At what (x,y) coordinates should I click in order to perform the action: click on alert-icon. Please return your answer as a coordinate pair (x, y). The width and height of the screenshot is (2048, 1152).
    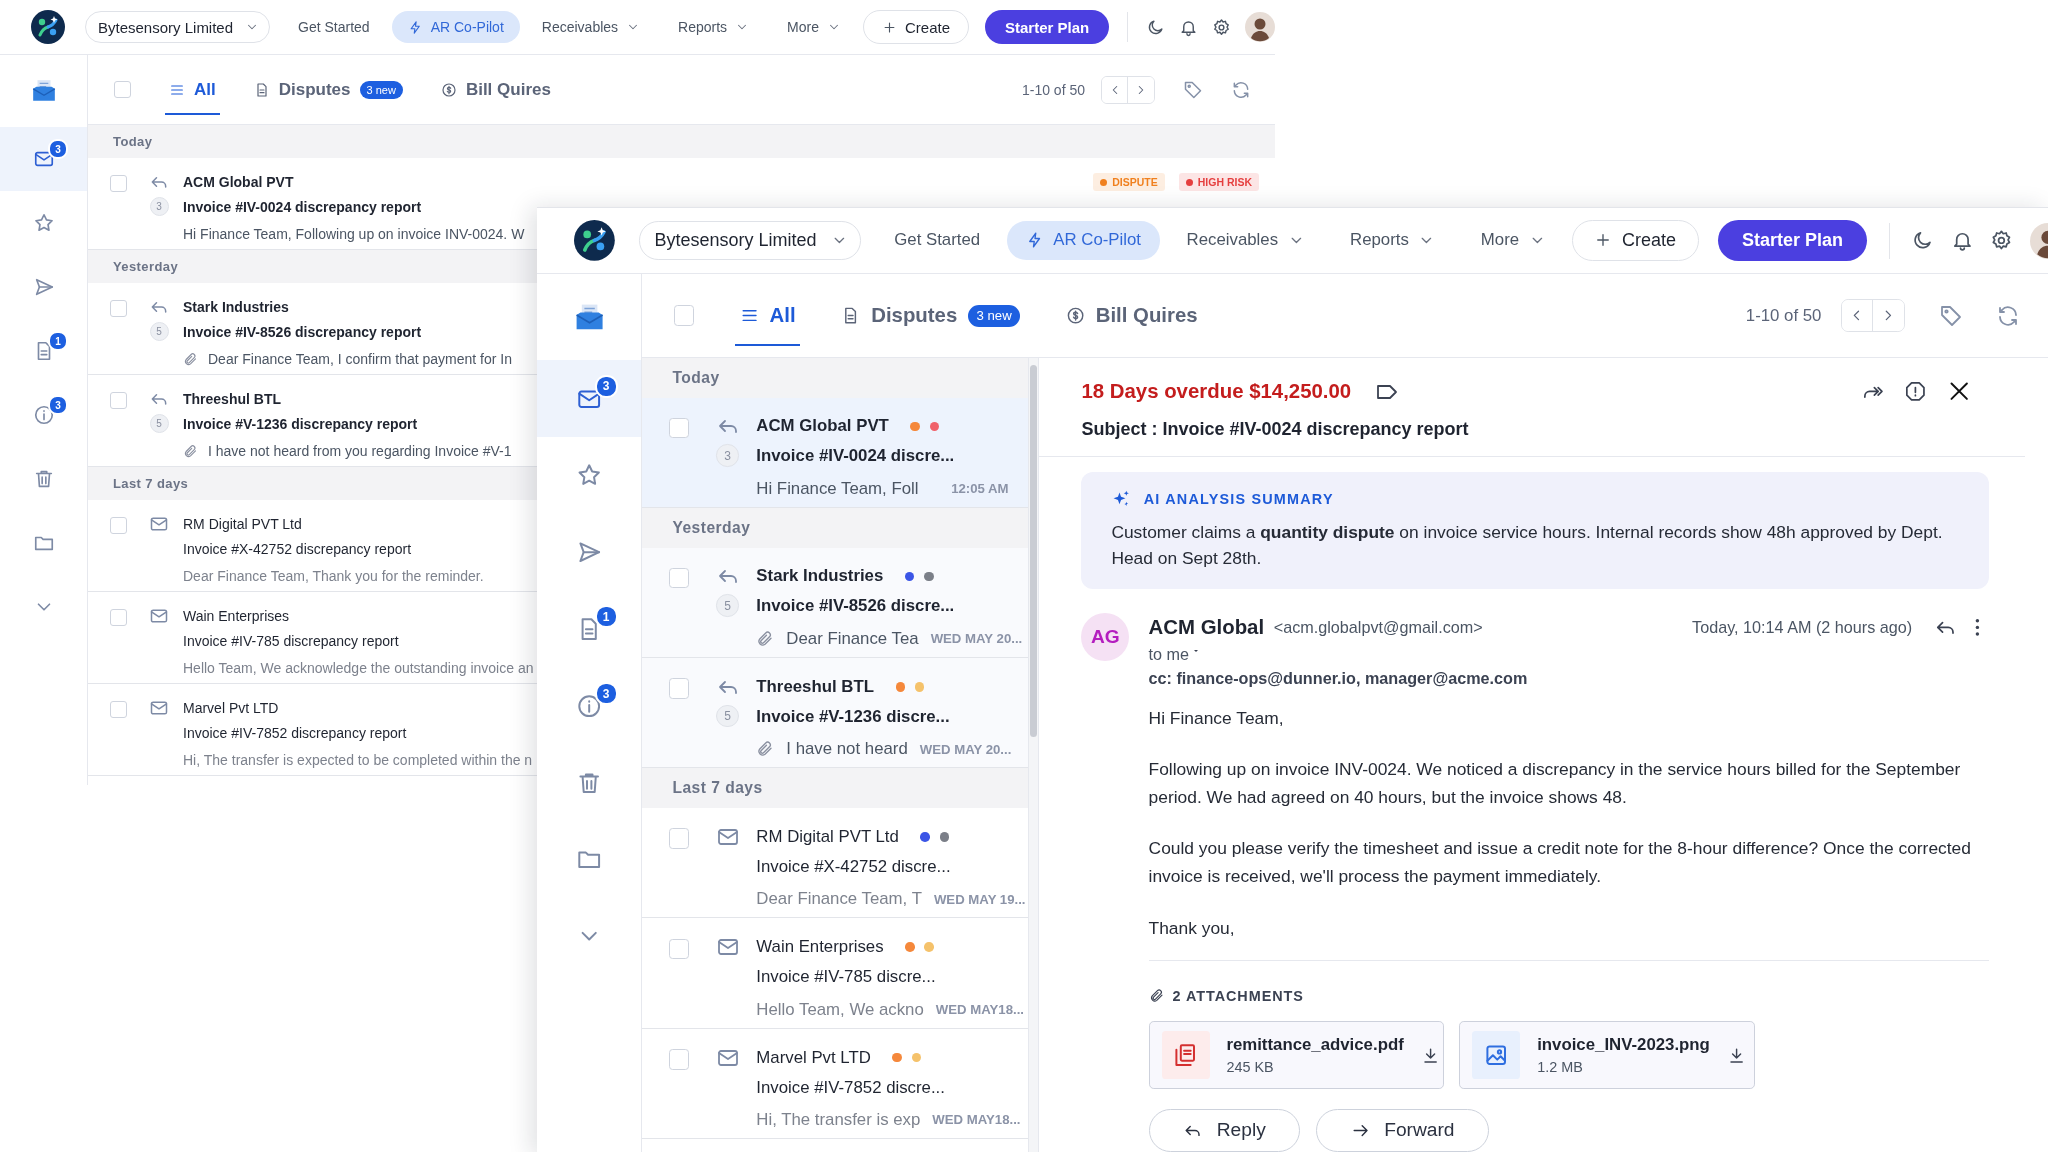
    Looking at the image, I should click on (1915, 391).